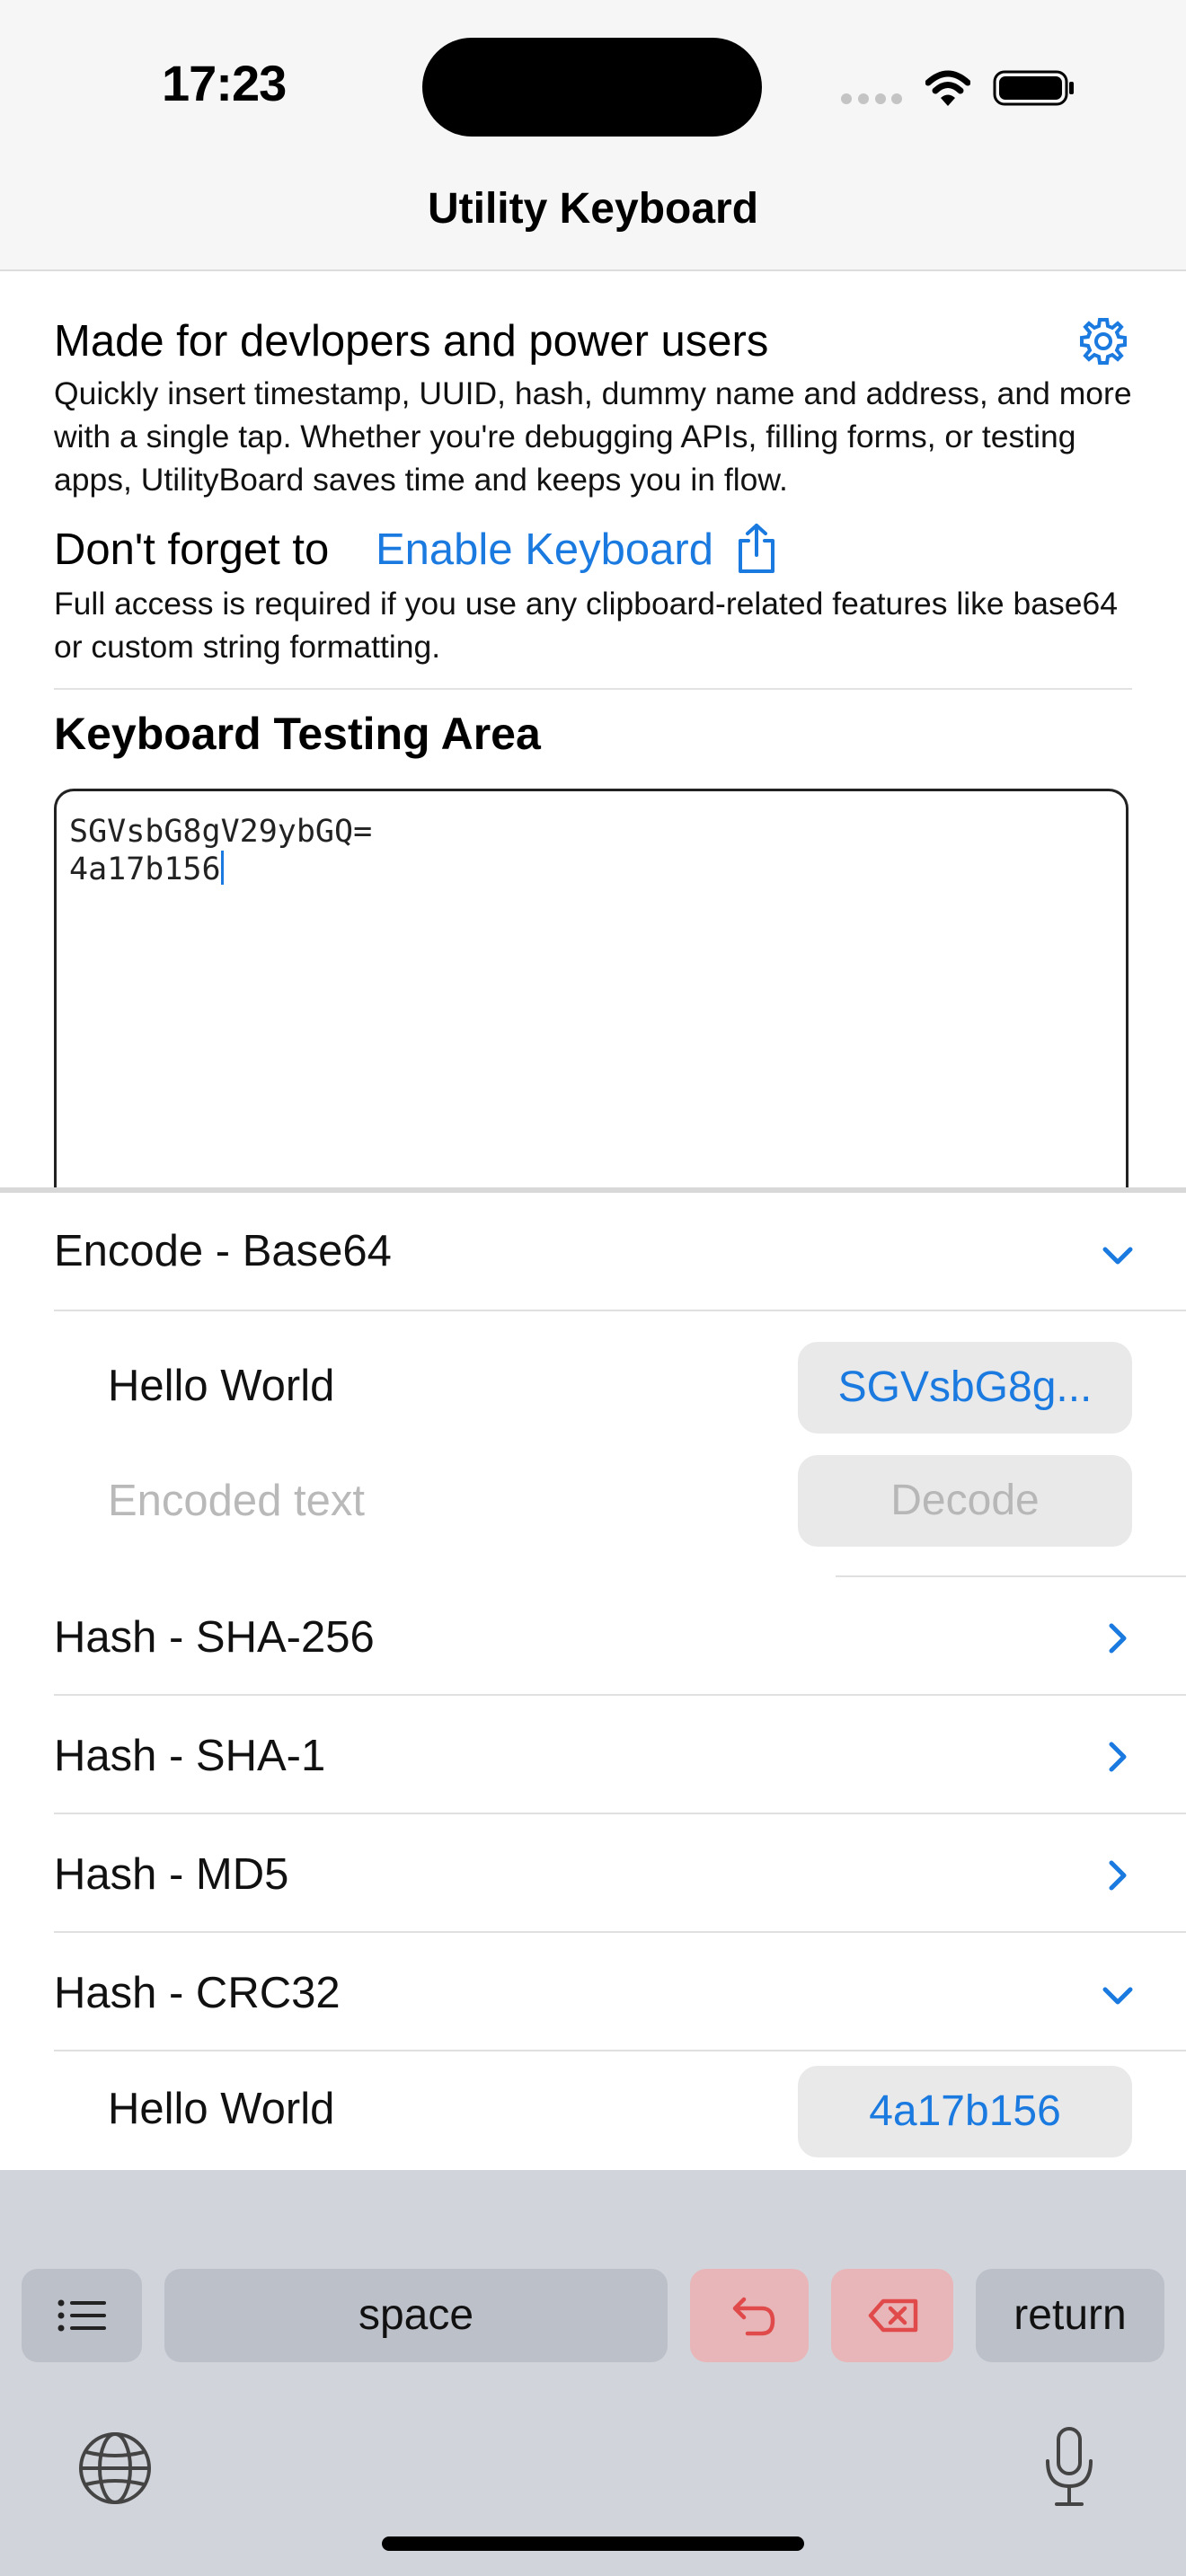 The height and width of the screenshot is (2576, 1186). I want to click on crc32-input-value: Hello World, so click(221, 2109).